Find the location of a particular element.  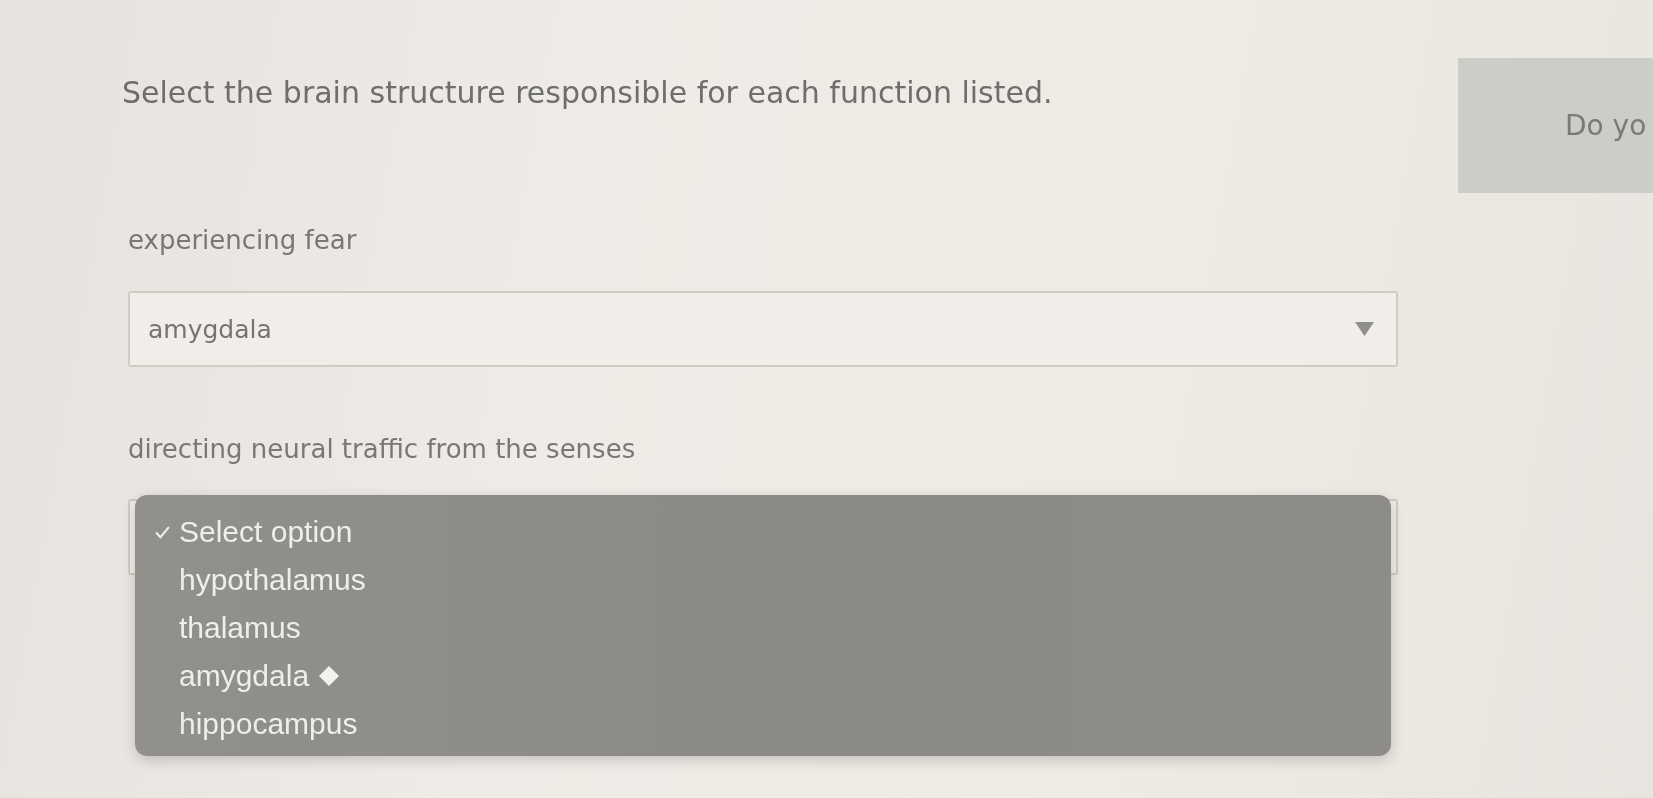

dropdown-option: hypothalamus is located at coordinates (250, 580).